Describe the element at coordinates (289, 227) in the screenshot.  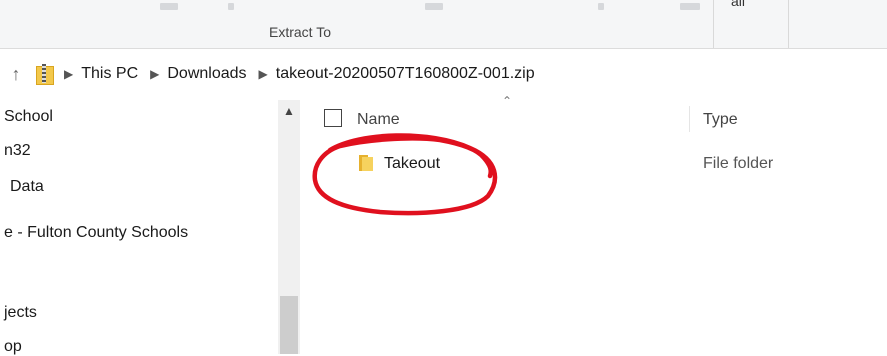
I see `nav-scrollbar: ▲` at that location.